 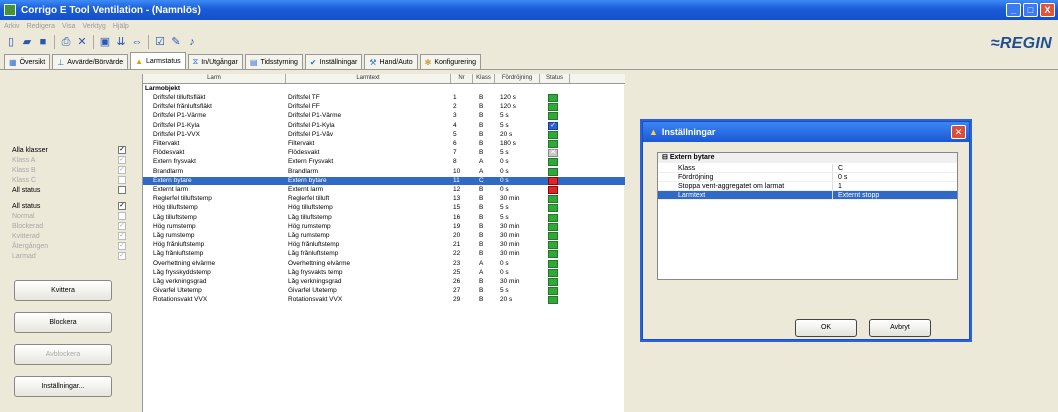 I want to click on table-row: Givarfel Utetemp Givarfel Utetemp 27 B 5 s, so click(x=384, y=291).